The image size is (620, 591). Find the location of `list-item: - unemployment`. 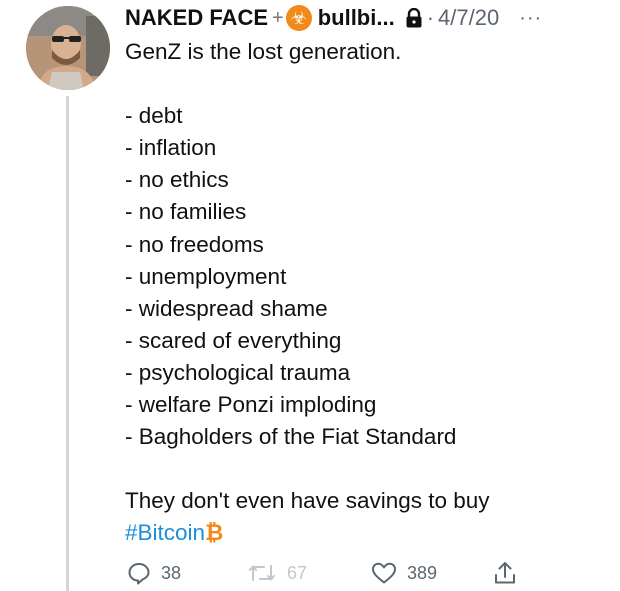

list-item: - unemployment is located at coordinates (206, 276).